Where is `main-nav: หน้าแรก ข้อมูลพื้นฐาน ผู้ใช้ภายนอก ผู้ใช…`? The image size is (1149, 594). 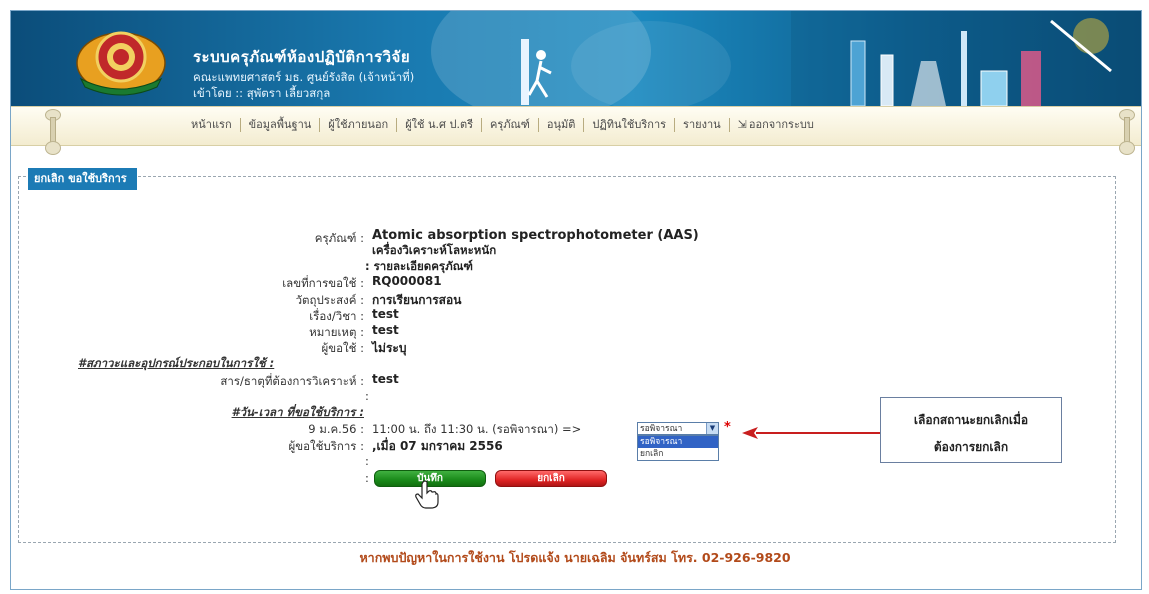
main-nav: หน้าแรก ข้อมูลพื้นฐาน ผู้ใช้ภายนอก ผู้ใช… is located at coordinates (576, 126).